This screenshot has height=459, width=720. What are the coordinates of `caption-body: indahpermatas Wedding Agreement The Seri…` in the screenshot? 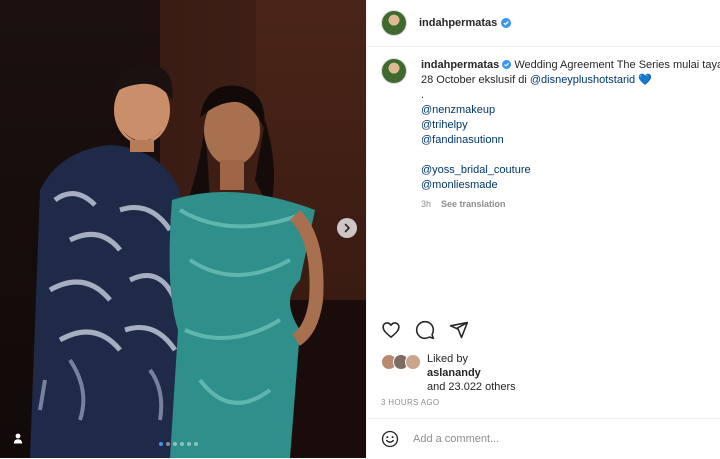 It's located at (570, 135).